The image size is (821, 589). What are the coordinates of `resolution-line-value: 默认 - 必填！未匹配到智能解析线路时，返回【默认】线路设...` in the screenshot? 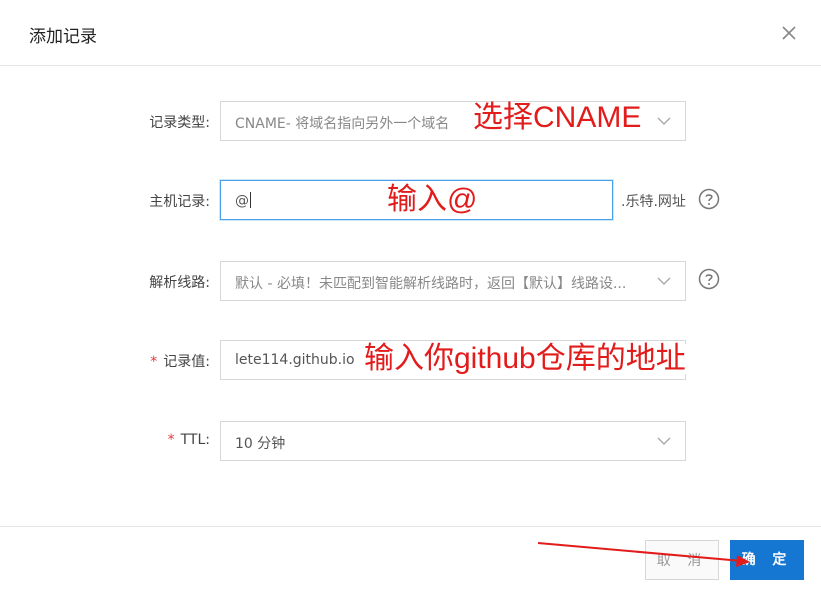 It's located at (431, 284).